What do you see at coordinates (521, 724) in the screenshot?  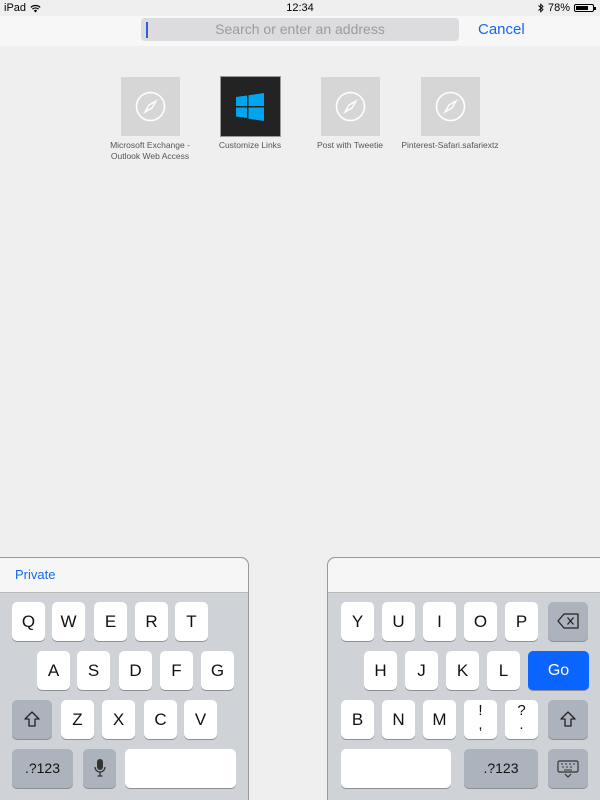 I see `key-period-label: .` at bounding box center [521, 724].